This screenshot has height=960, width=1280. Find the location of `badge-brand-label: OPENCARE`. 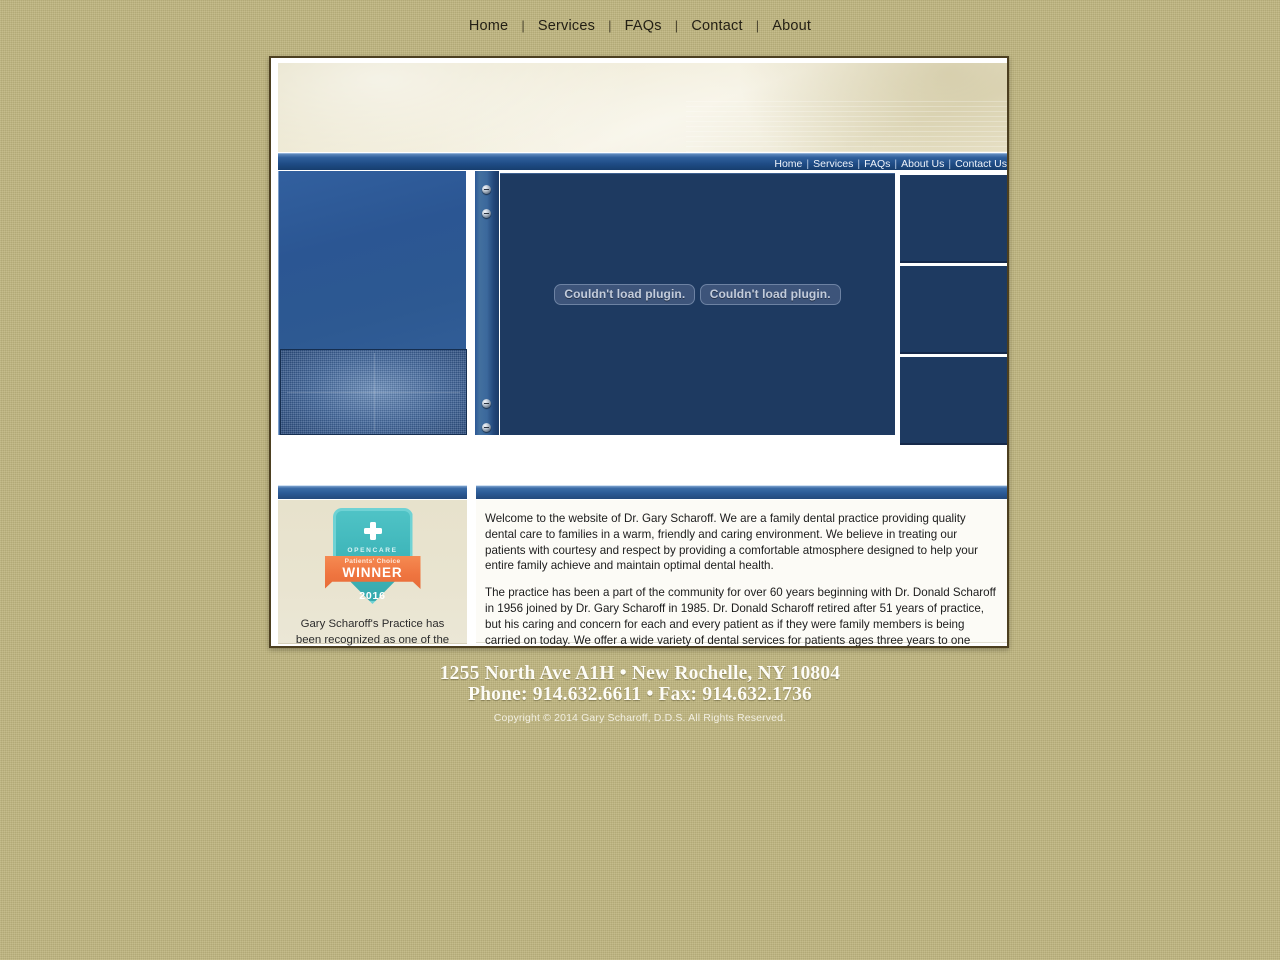

badge-brand-label: OPENCARE is located at coordinates (372, 550).